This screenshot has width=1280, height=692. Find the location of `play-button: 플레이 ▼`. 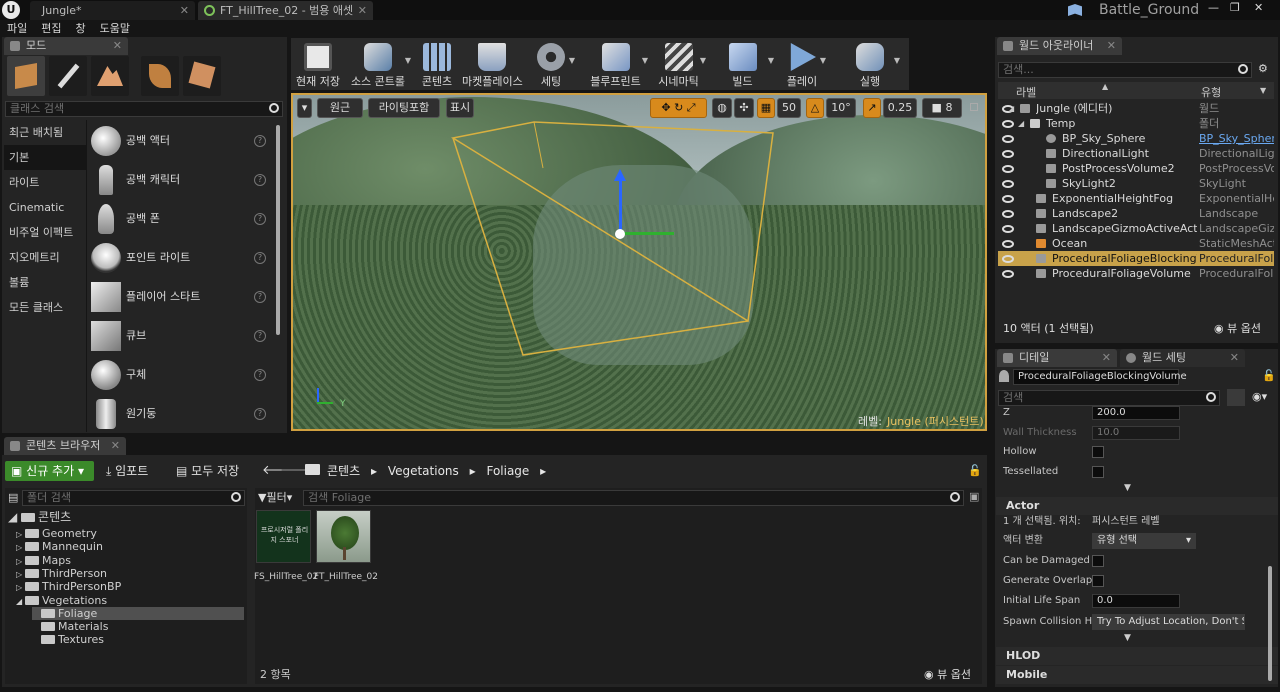

play-button: 플레이 ▼ is located at coordinates (802, 64).